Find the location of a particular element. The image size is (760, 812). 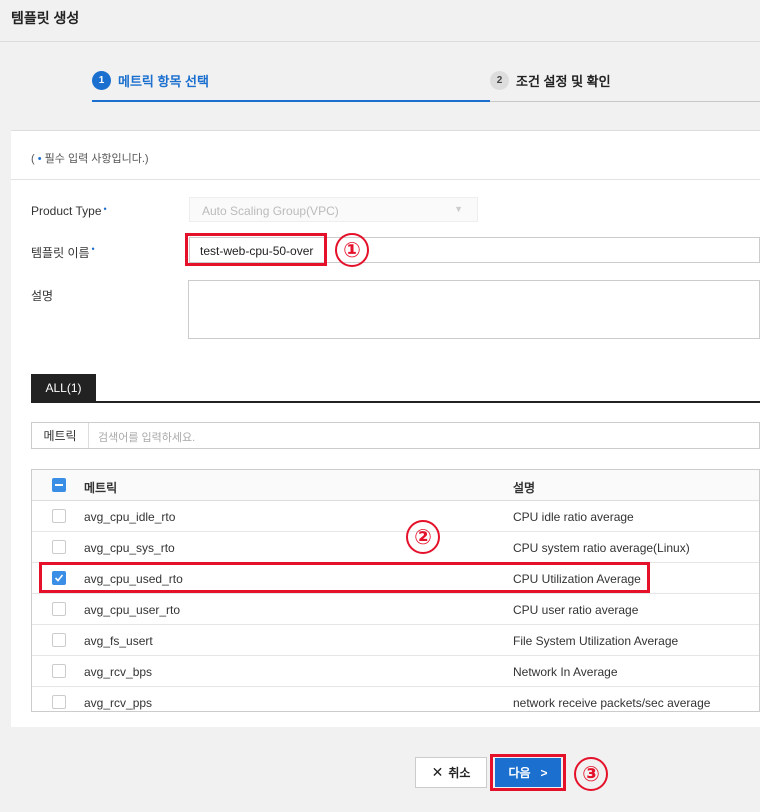

product-type-select: Auto Scaling Group(VPC) ▼ is located at coordinates (333, 209).